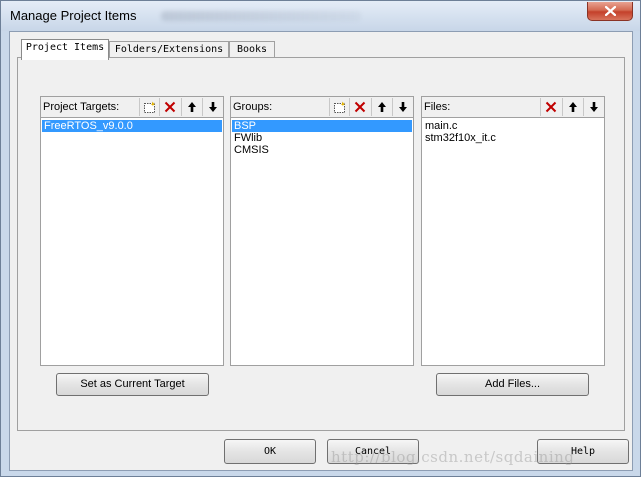 This screenshot has height=477, width=641. I want to click on new-group-button, so click(339, 107).